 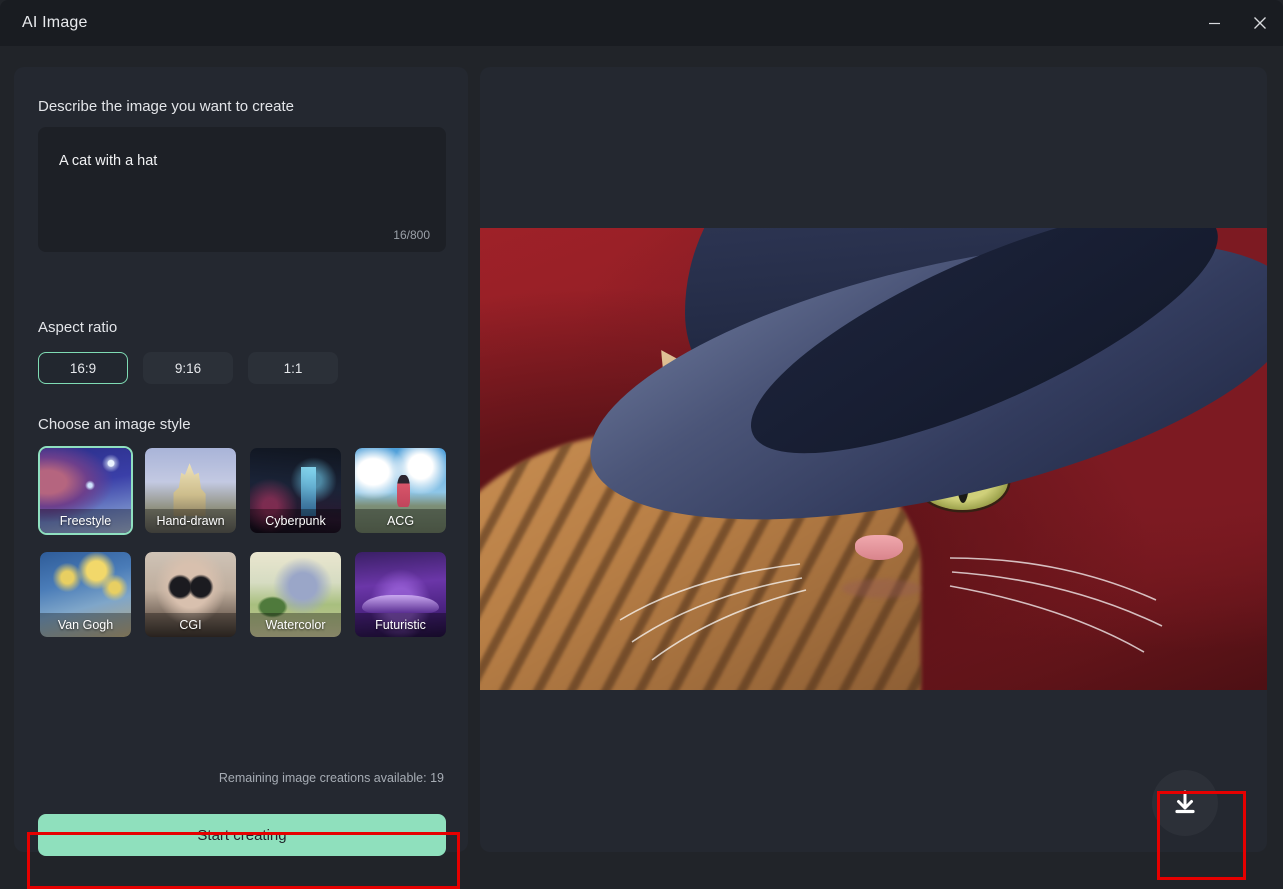 I want to click on prompt-text-value: A cat with a hat, so click(x=108, y=161).